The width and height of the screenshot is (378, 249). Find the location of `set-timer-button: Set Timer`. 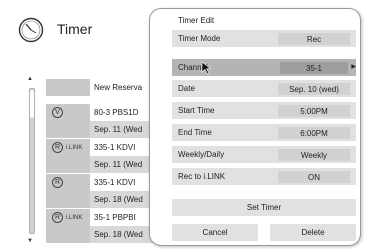

set-timer-button: Set Timer is located at coordinates (264, 207).